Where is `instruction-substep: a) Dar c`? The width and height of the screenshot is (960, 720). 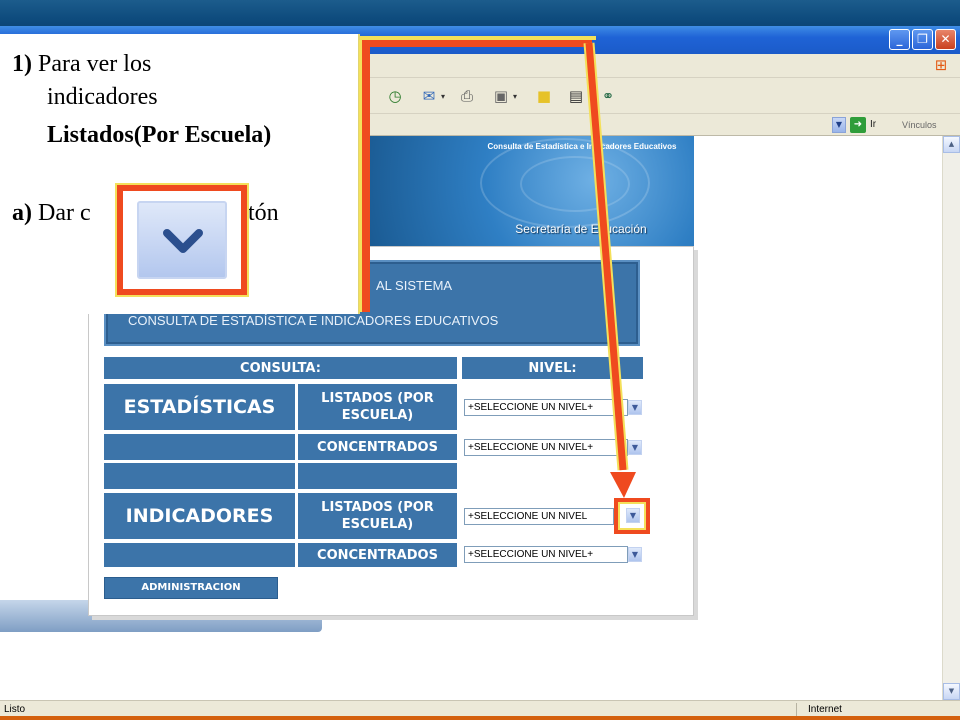 instruction-substep: a) Dar c is located at coordinates (51, 213).